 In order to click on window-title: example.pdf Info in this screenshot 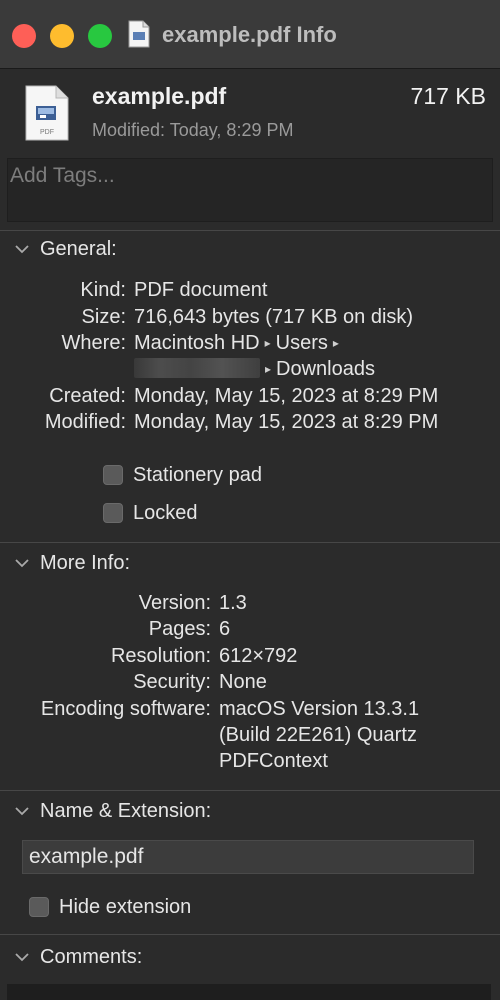, I will do `click(249, 34)`.